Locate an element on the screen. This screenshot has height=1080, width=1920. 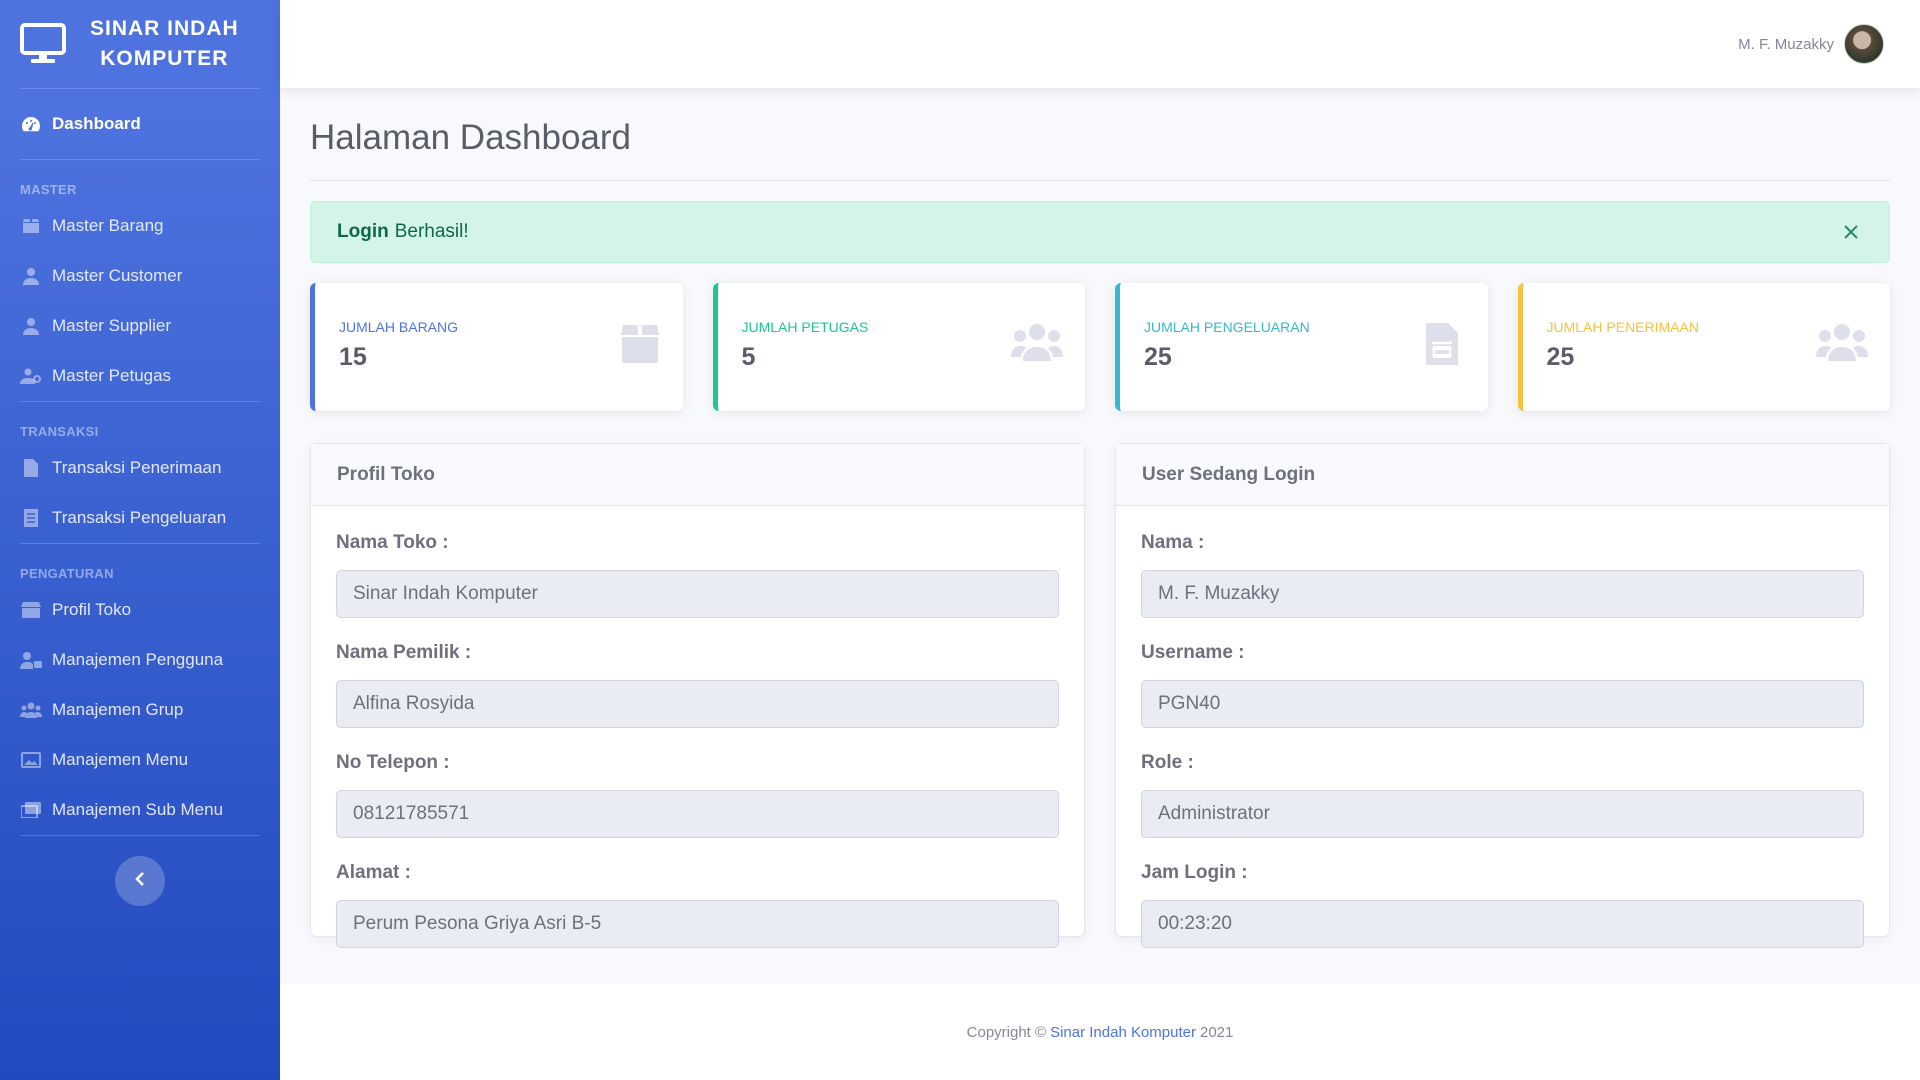
brand-name: SINAR INDAH KOMPUTER is located at coordinates (164, 44).